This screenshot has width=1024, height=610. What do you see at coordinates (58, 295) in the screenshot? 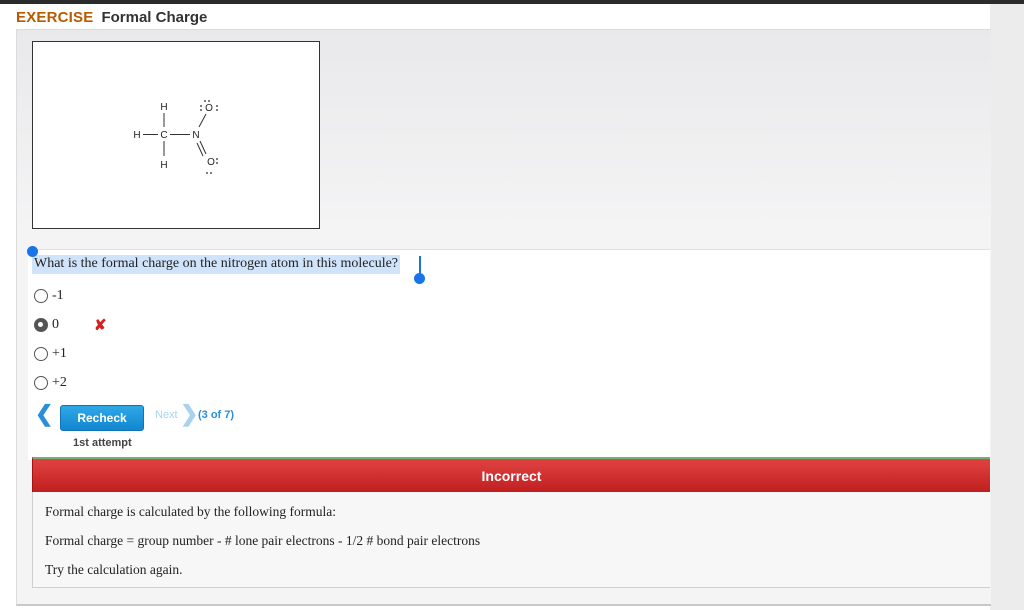
I see `option-label: -1` at bounding box center [58, 295].